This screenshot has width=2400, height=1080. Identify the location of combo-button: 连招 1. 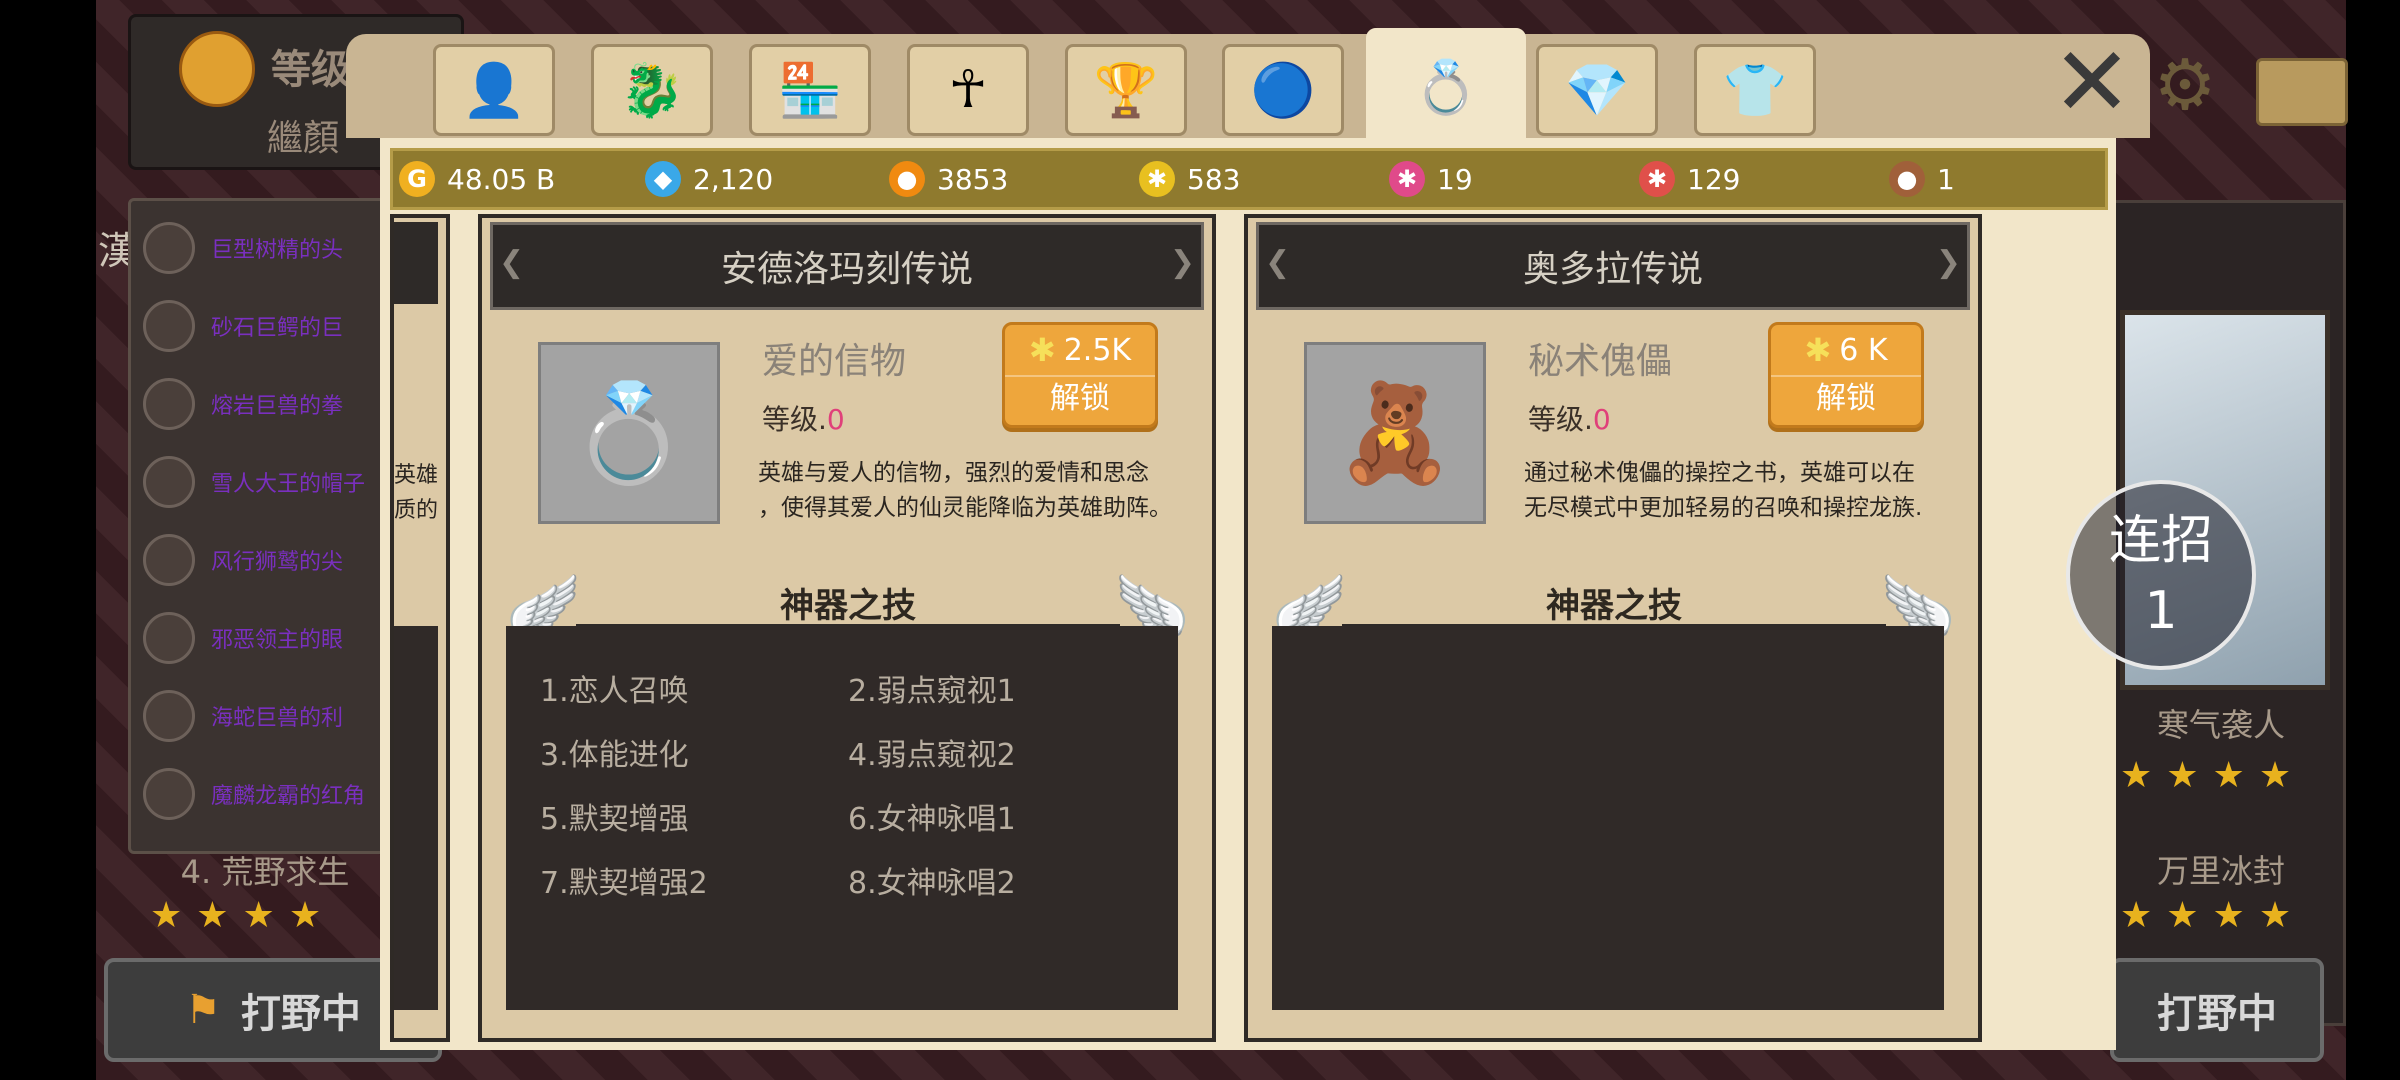
(2161, 575).